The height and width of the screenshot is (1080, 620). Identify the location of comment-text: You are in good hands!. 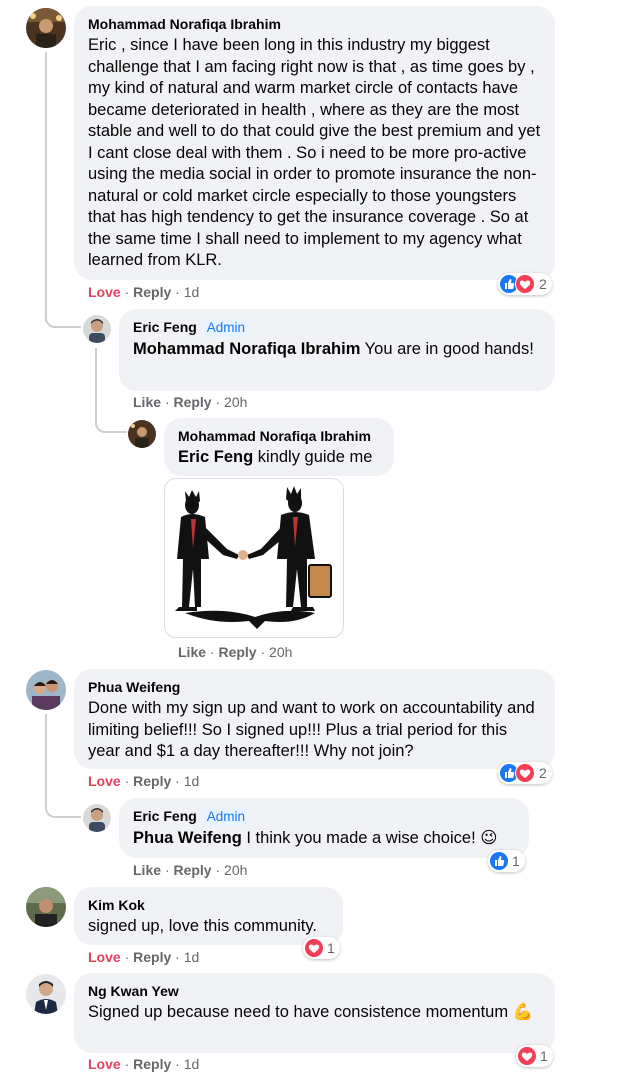
(447, 349).